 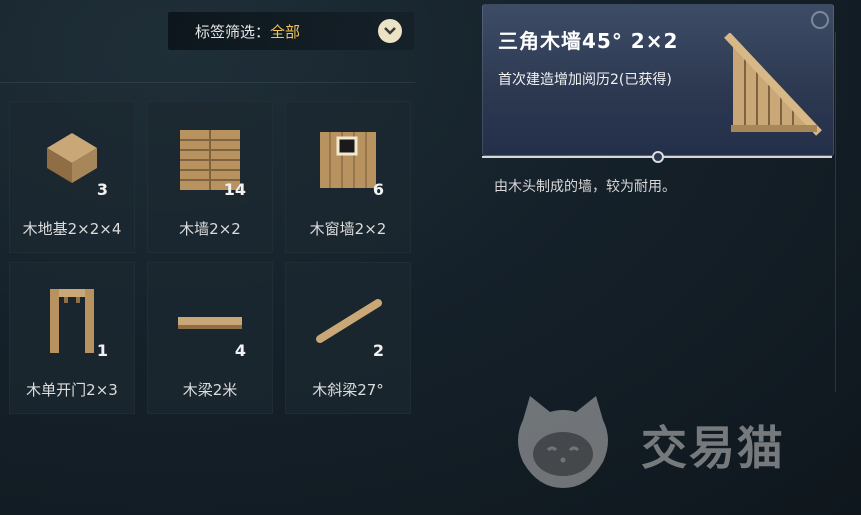 I want to click on chevron-down-icon, so click(x=390, y=31).